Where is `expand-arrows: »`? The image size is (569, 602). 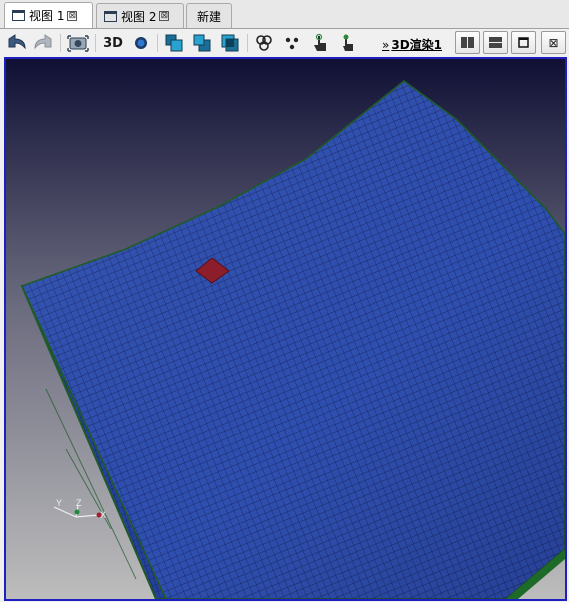 expand-arrows: » is located at coordinates (386, 45).